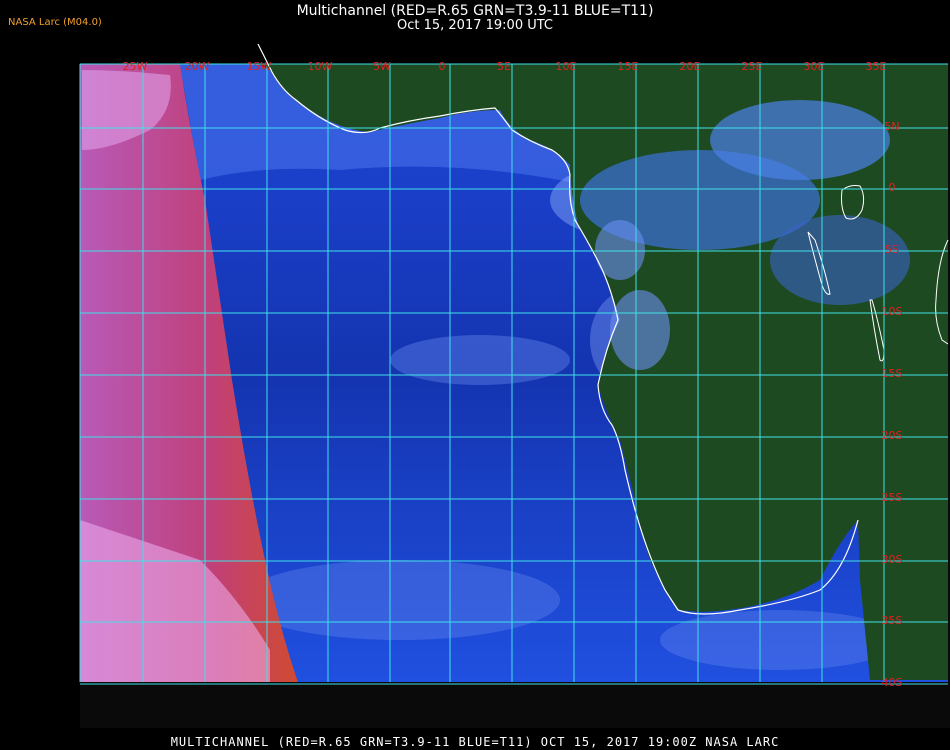 This screenshot has width=950, height=750. I want to click on latitude-label: 40S, so click(892, 682).